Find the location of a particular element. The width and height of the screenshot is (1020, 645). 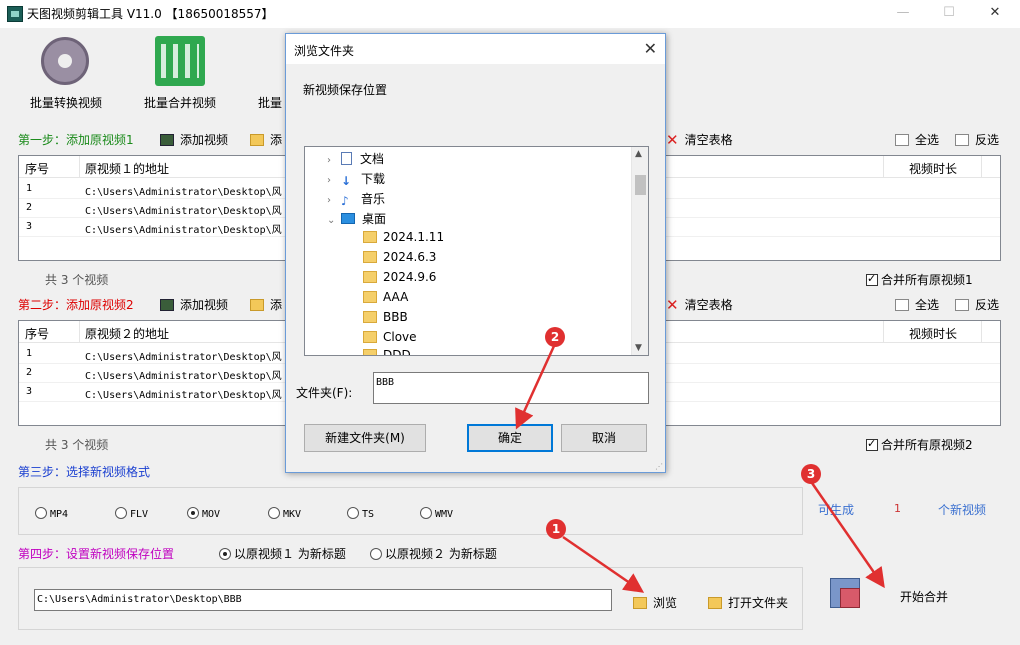

annotation-badge-2: 2 is located at coordinates (555, 337).